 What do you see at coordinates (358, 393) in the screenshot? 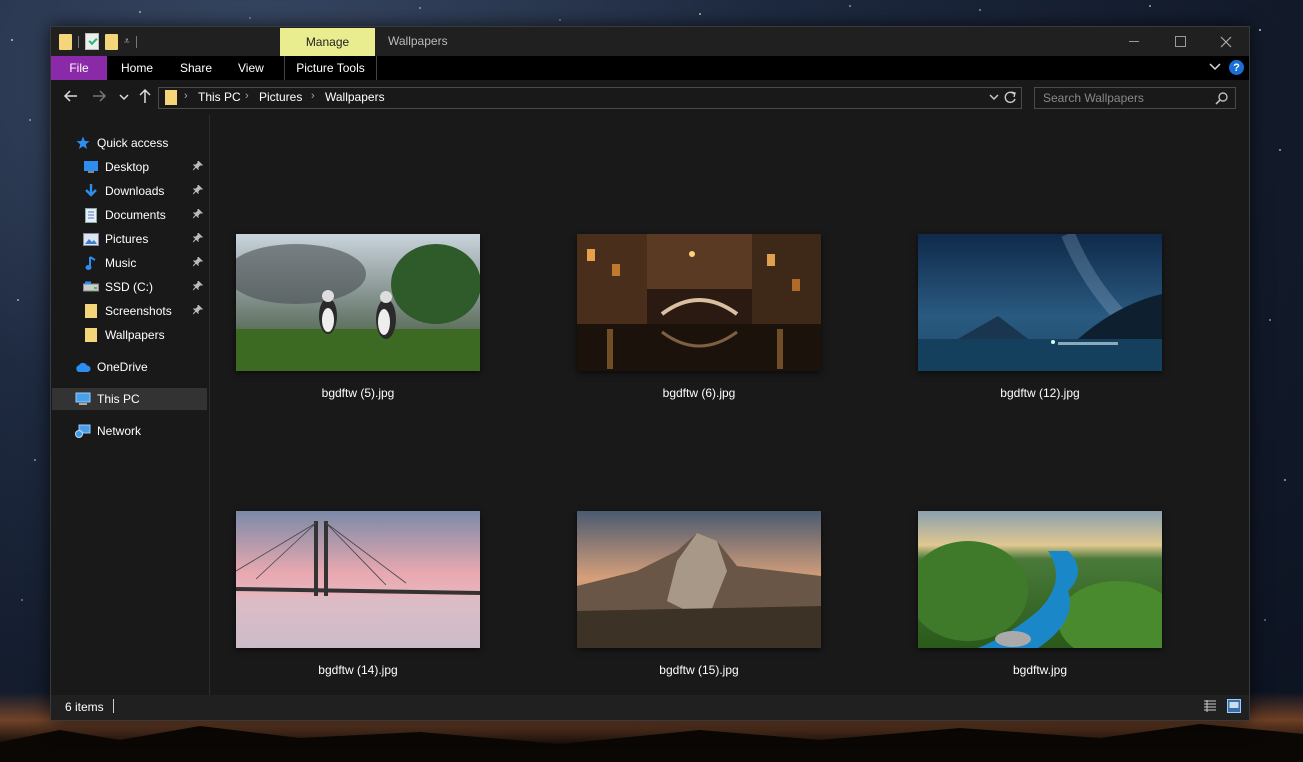
I see `file-name: bgdftw (5).jpg` at bounding box center [358, 393].